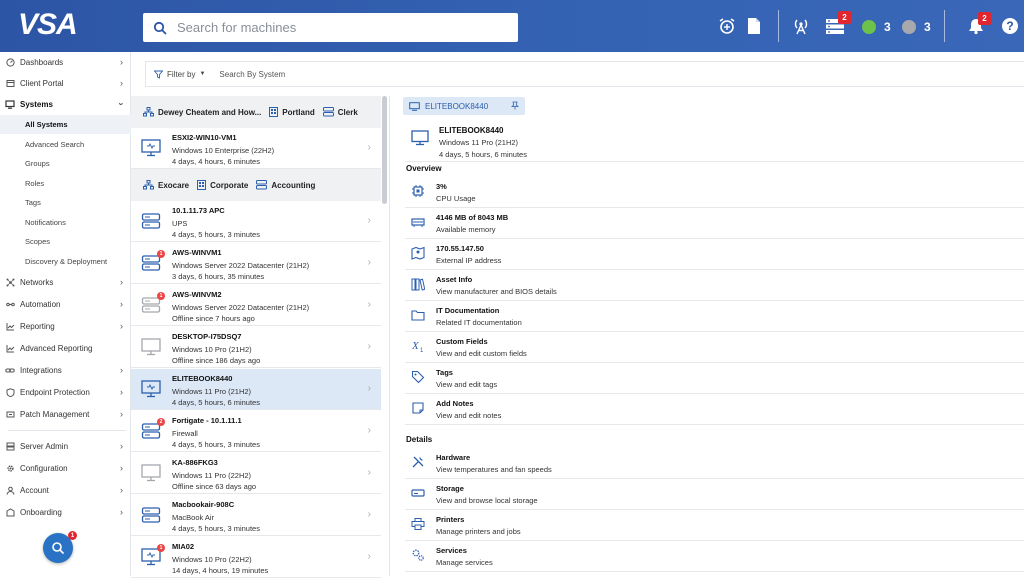 This screenshot has width=1024, height=578. What do you see at coordinates (65, 282) in the screenshot?
I see `sidebar-item-networks: Networks ›` at bounding box center [65, 282].